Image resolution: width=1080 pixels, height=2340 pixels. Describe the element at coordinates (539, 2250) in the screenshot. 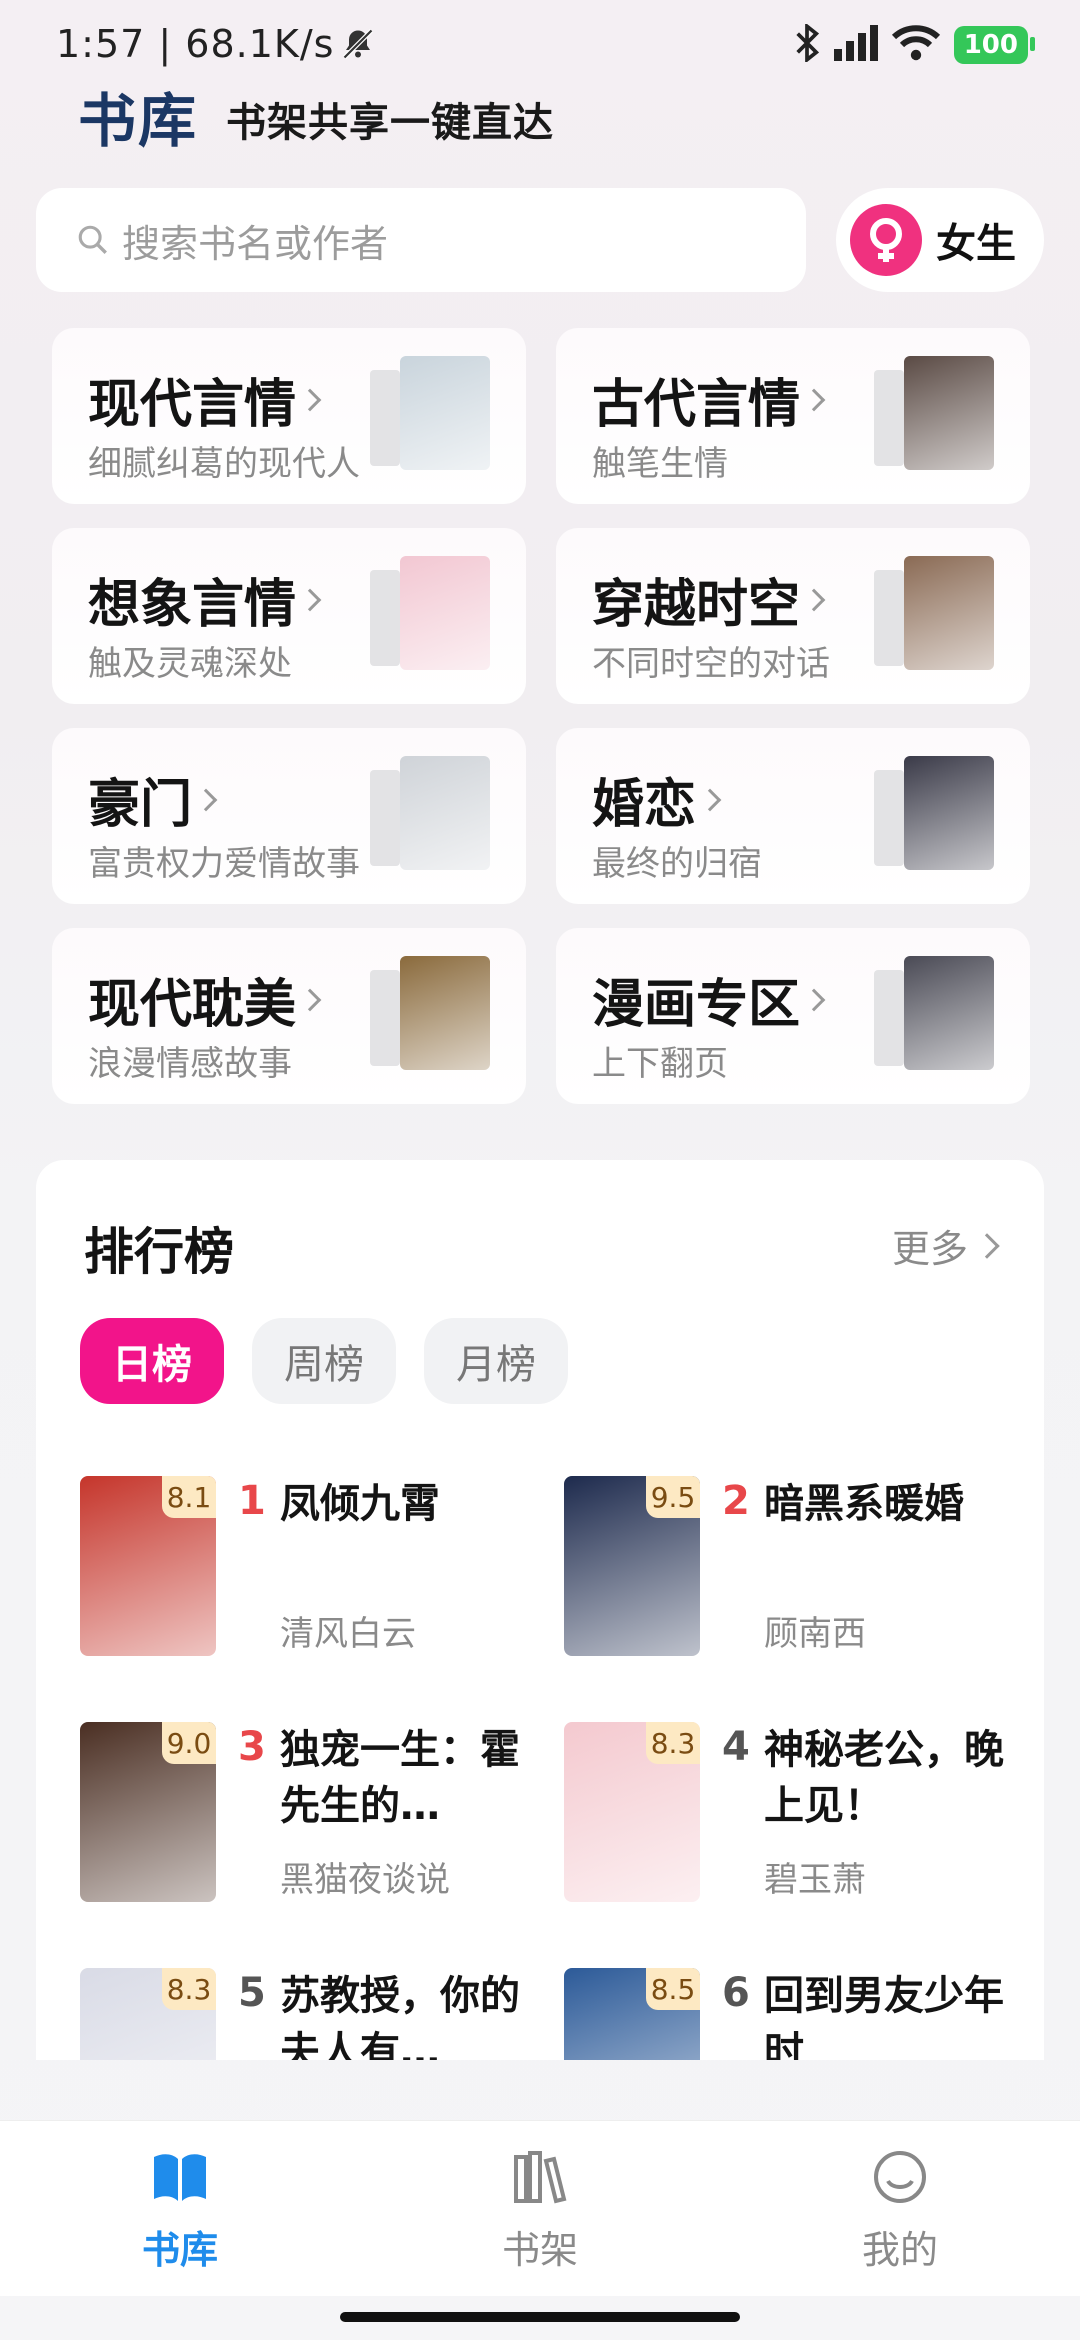

I see `nav-label: 书架` at that location.